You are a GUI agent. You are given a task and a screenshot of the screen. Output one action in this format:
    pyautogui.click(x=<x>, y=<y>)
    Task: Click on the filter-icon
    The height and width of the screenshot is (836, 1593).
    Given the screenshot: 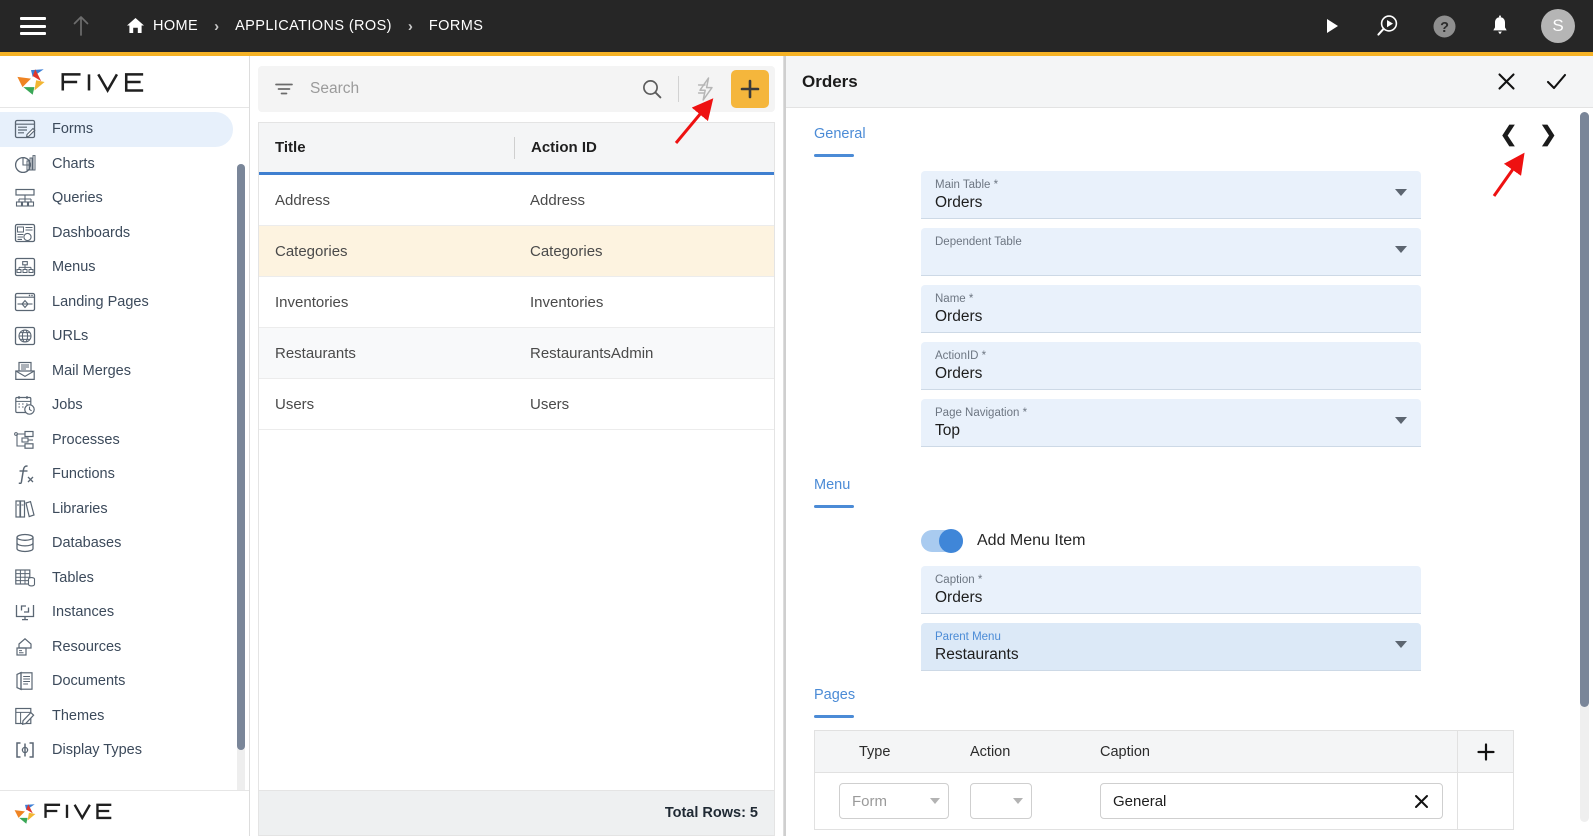 What is the action you would take?
    pyautogui.click(x=284, y=89)
    